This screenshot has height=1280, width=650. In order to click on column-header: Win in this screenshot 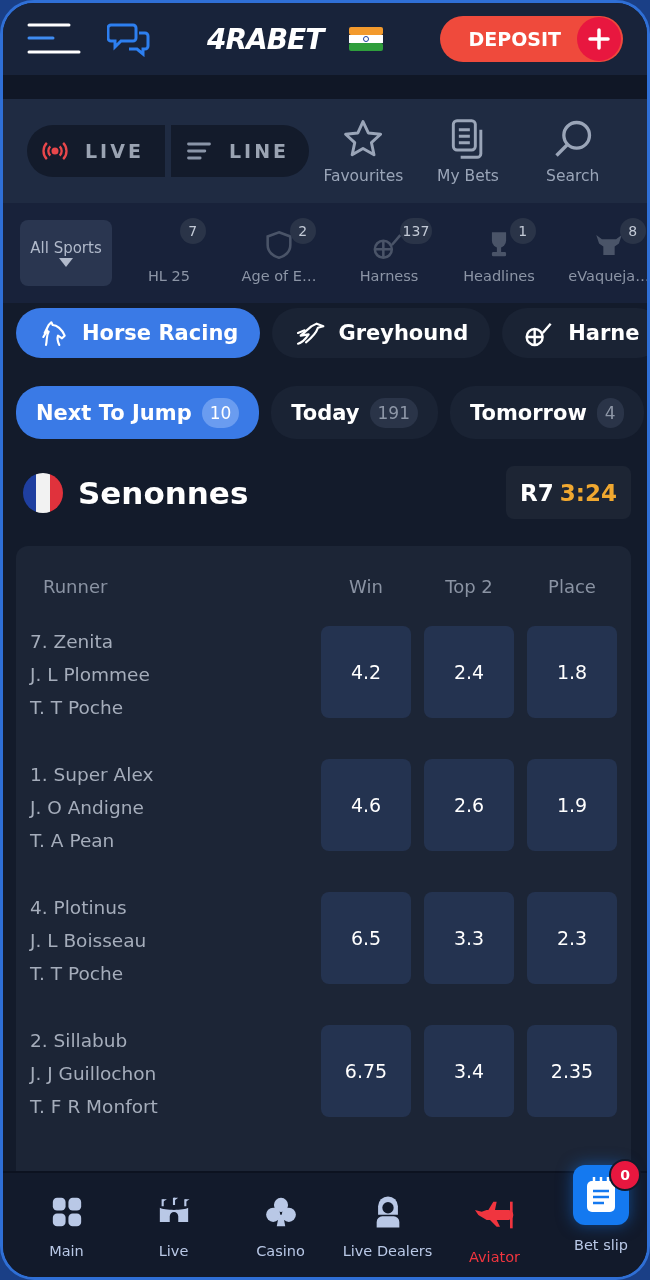, I will do `click(366, 586)`.